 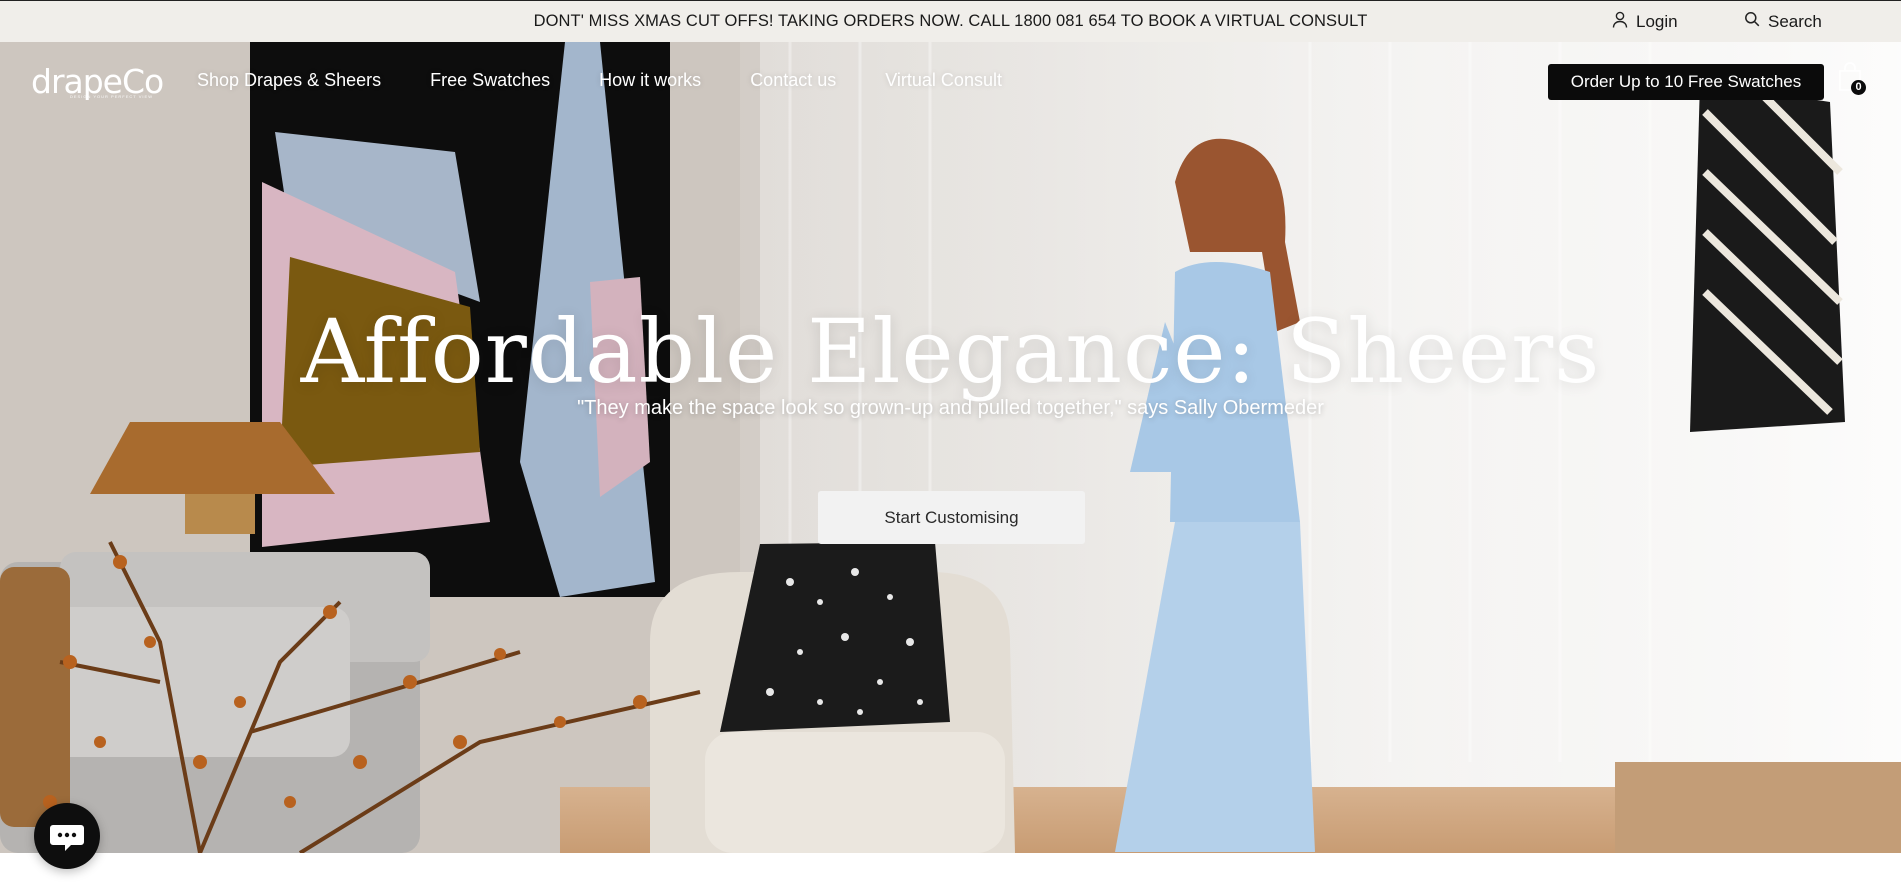 What do you see at coordinates (1752, 21) in the screenshot?
I see `search-icon` at bounding box center [1752, 21].